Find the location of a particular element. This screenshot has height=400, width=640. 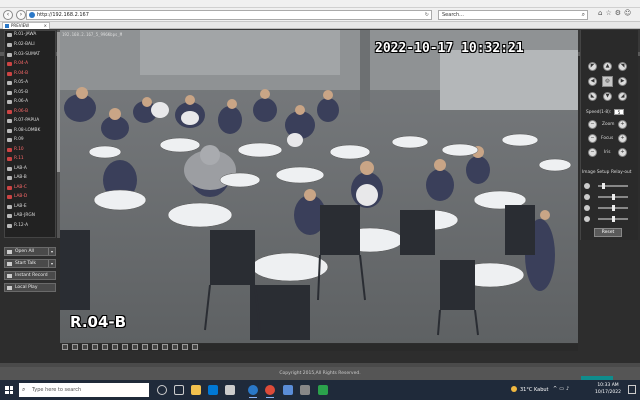

channel-item: R.05-B is located at coordinates (30, 94).